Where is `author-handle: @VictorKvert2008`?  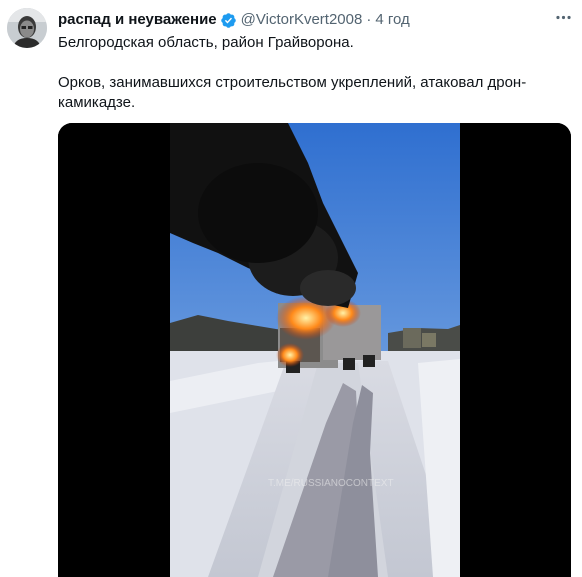 author-handle: @VictorKvert2008 is located at coordinates (302, 20).